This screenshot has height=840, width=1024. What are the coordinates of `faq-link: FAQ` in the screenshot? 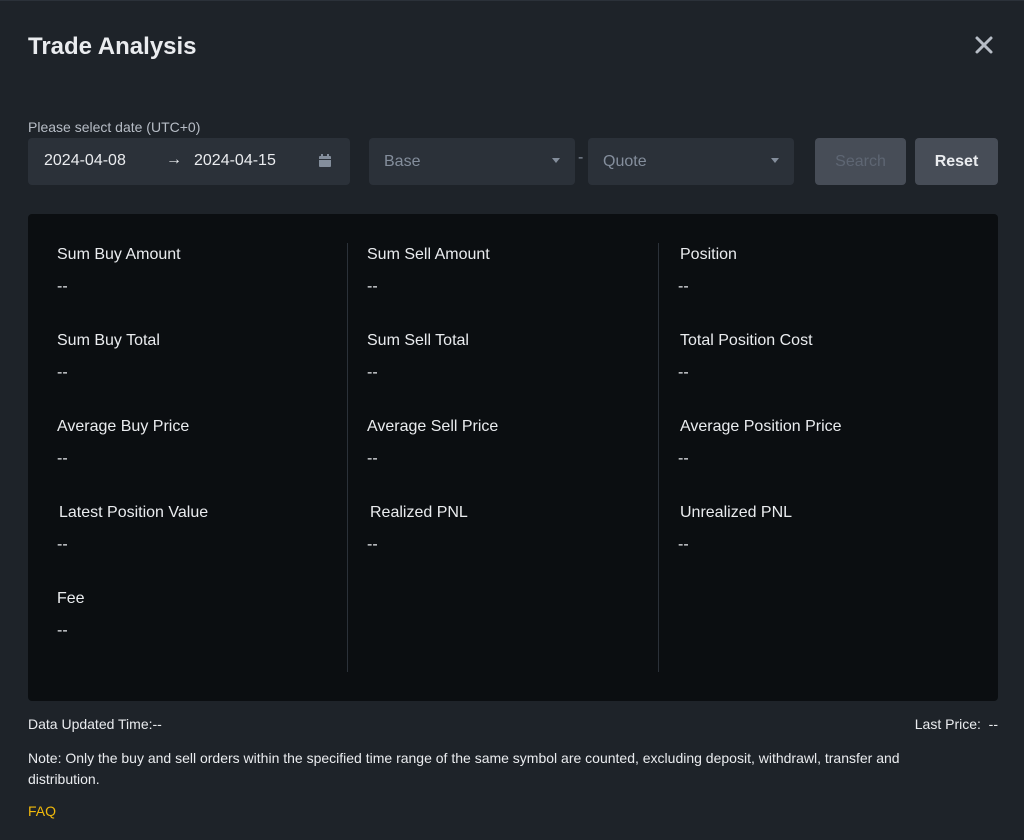 It's located at (42, 811).